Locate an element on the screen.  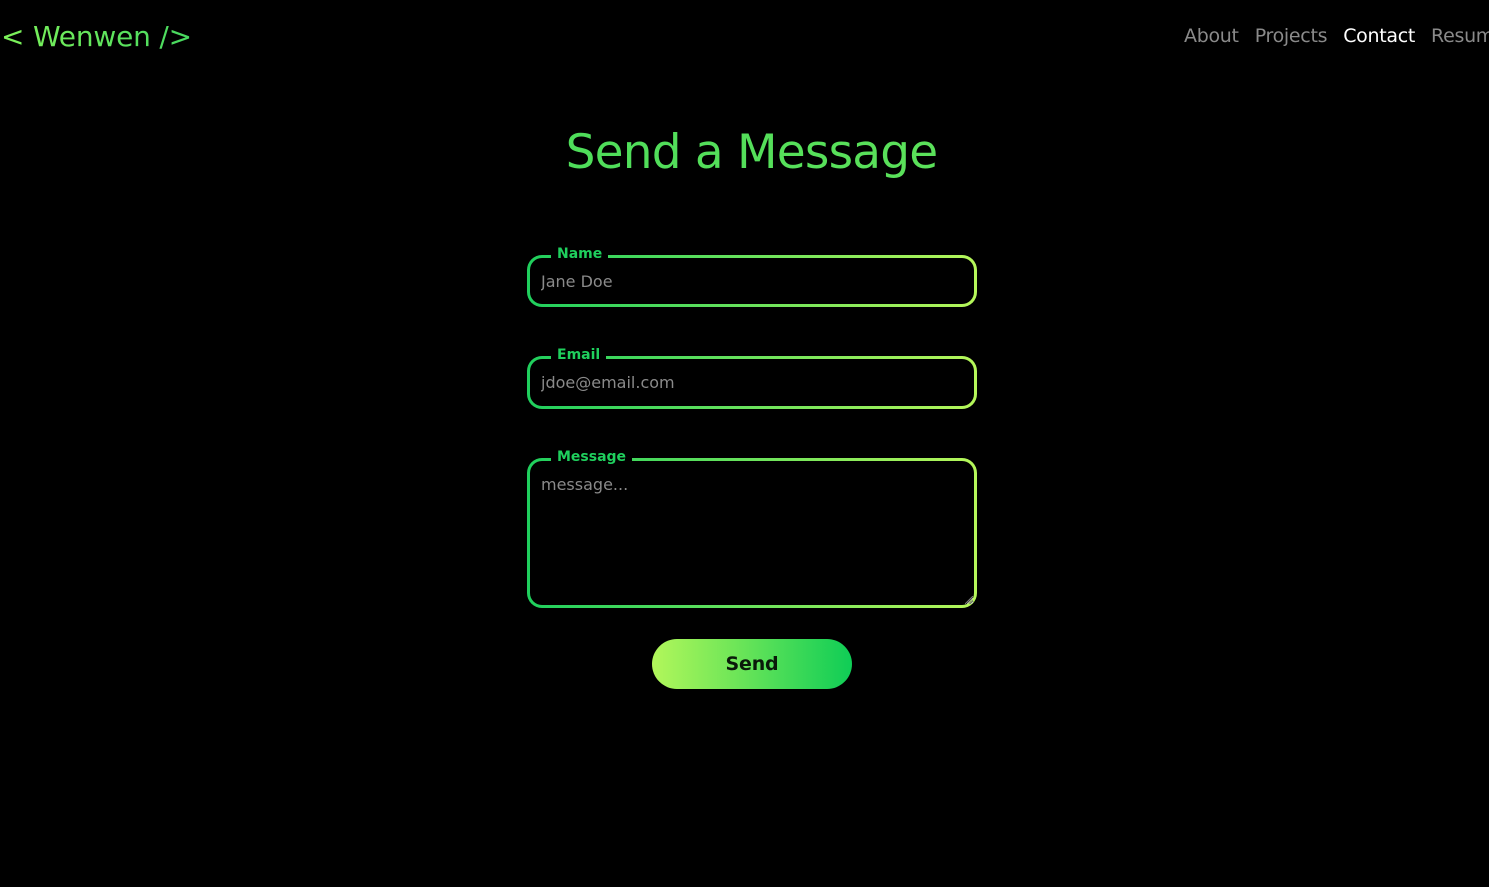
resize-grip-icon is located at coordinates (969, 600).